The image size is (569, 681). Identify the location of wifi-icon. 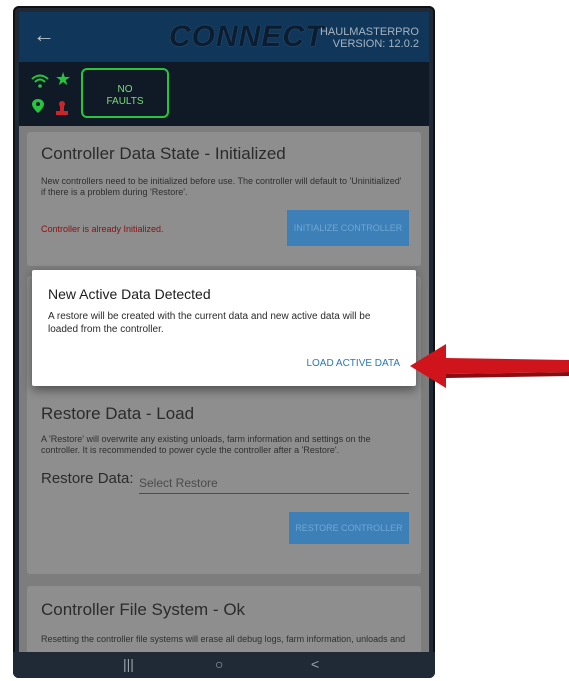
(40, 81).